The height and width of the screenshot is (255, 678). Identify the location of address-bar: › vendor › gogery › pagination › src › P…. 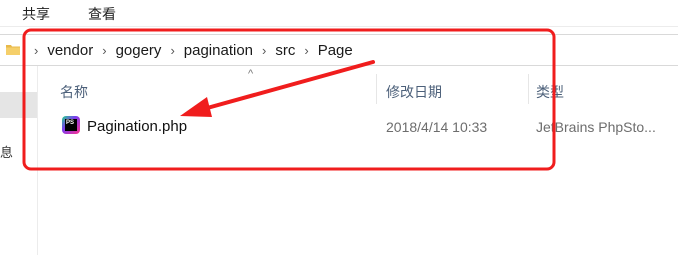
(339, 50).